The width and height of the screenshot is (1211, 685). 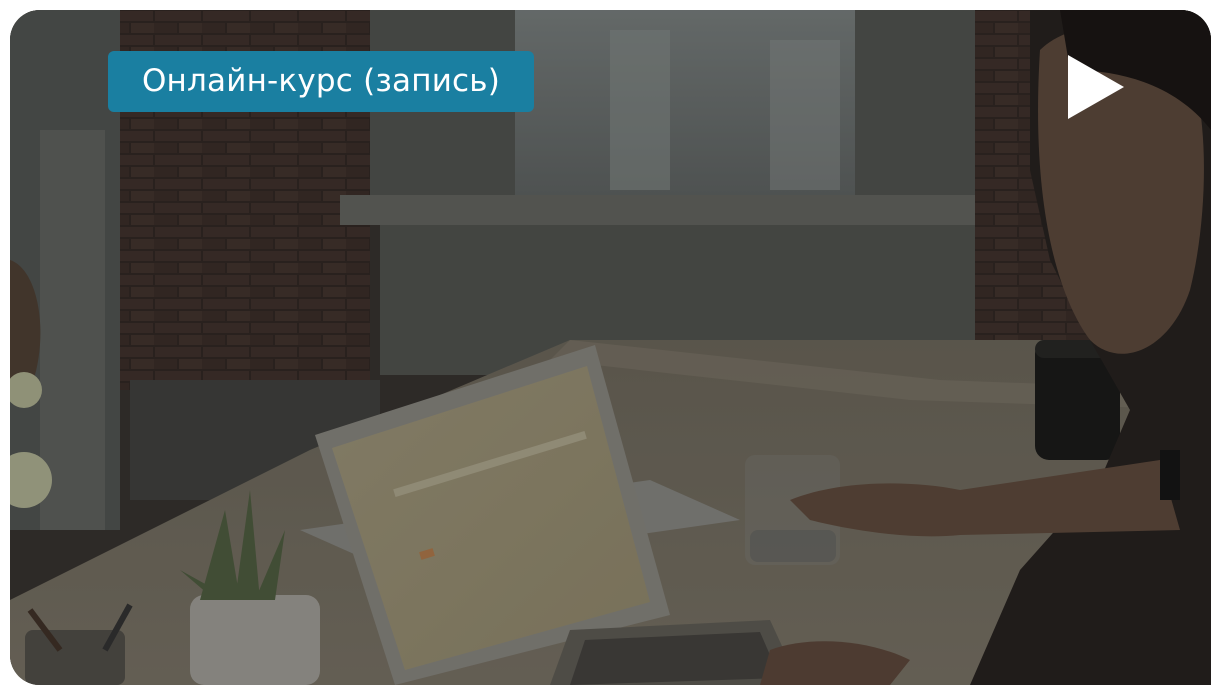 I want to click on play-button, so click(x=1096, y=87).